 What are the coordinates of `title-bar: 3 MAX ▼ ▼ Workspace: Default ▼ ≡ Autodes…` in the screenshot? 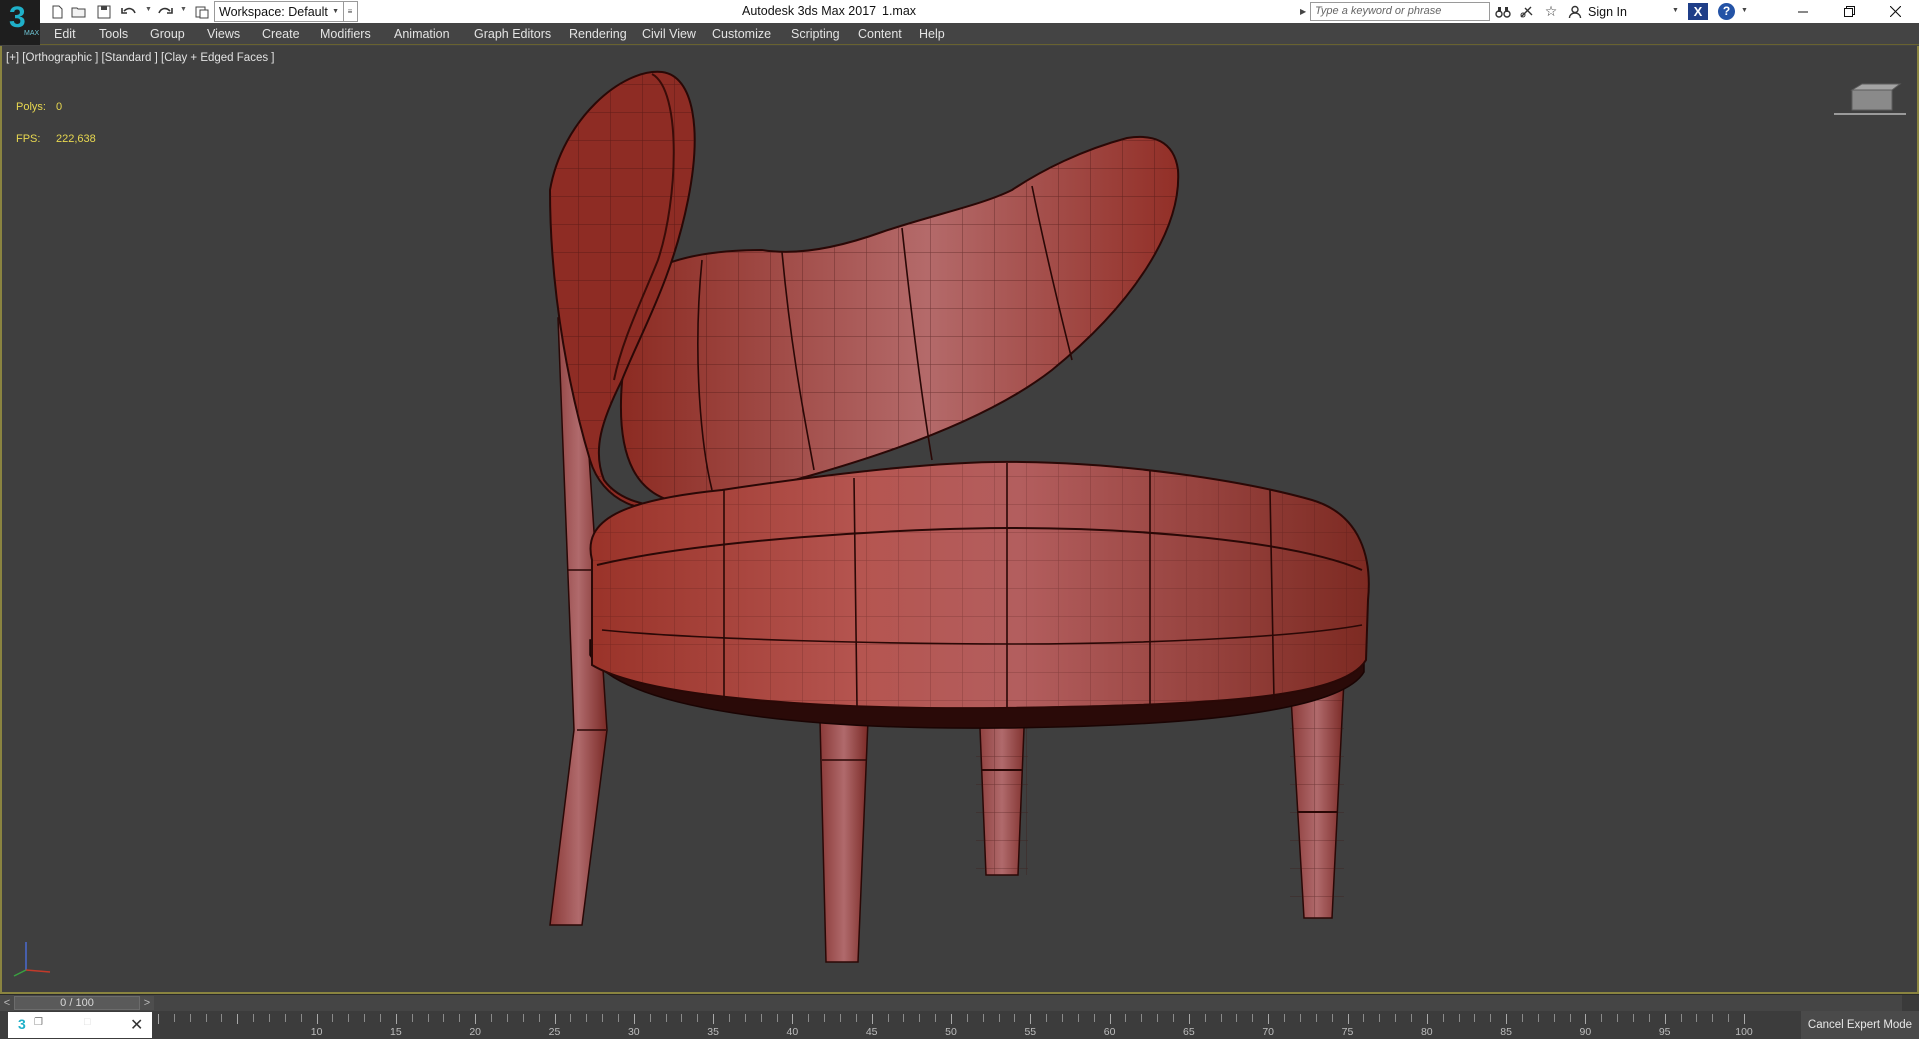 It's located at (959, 22).